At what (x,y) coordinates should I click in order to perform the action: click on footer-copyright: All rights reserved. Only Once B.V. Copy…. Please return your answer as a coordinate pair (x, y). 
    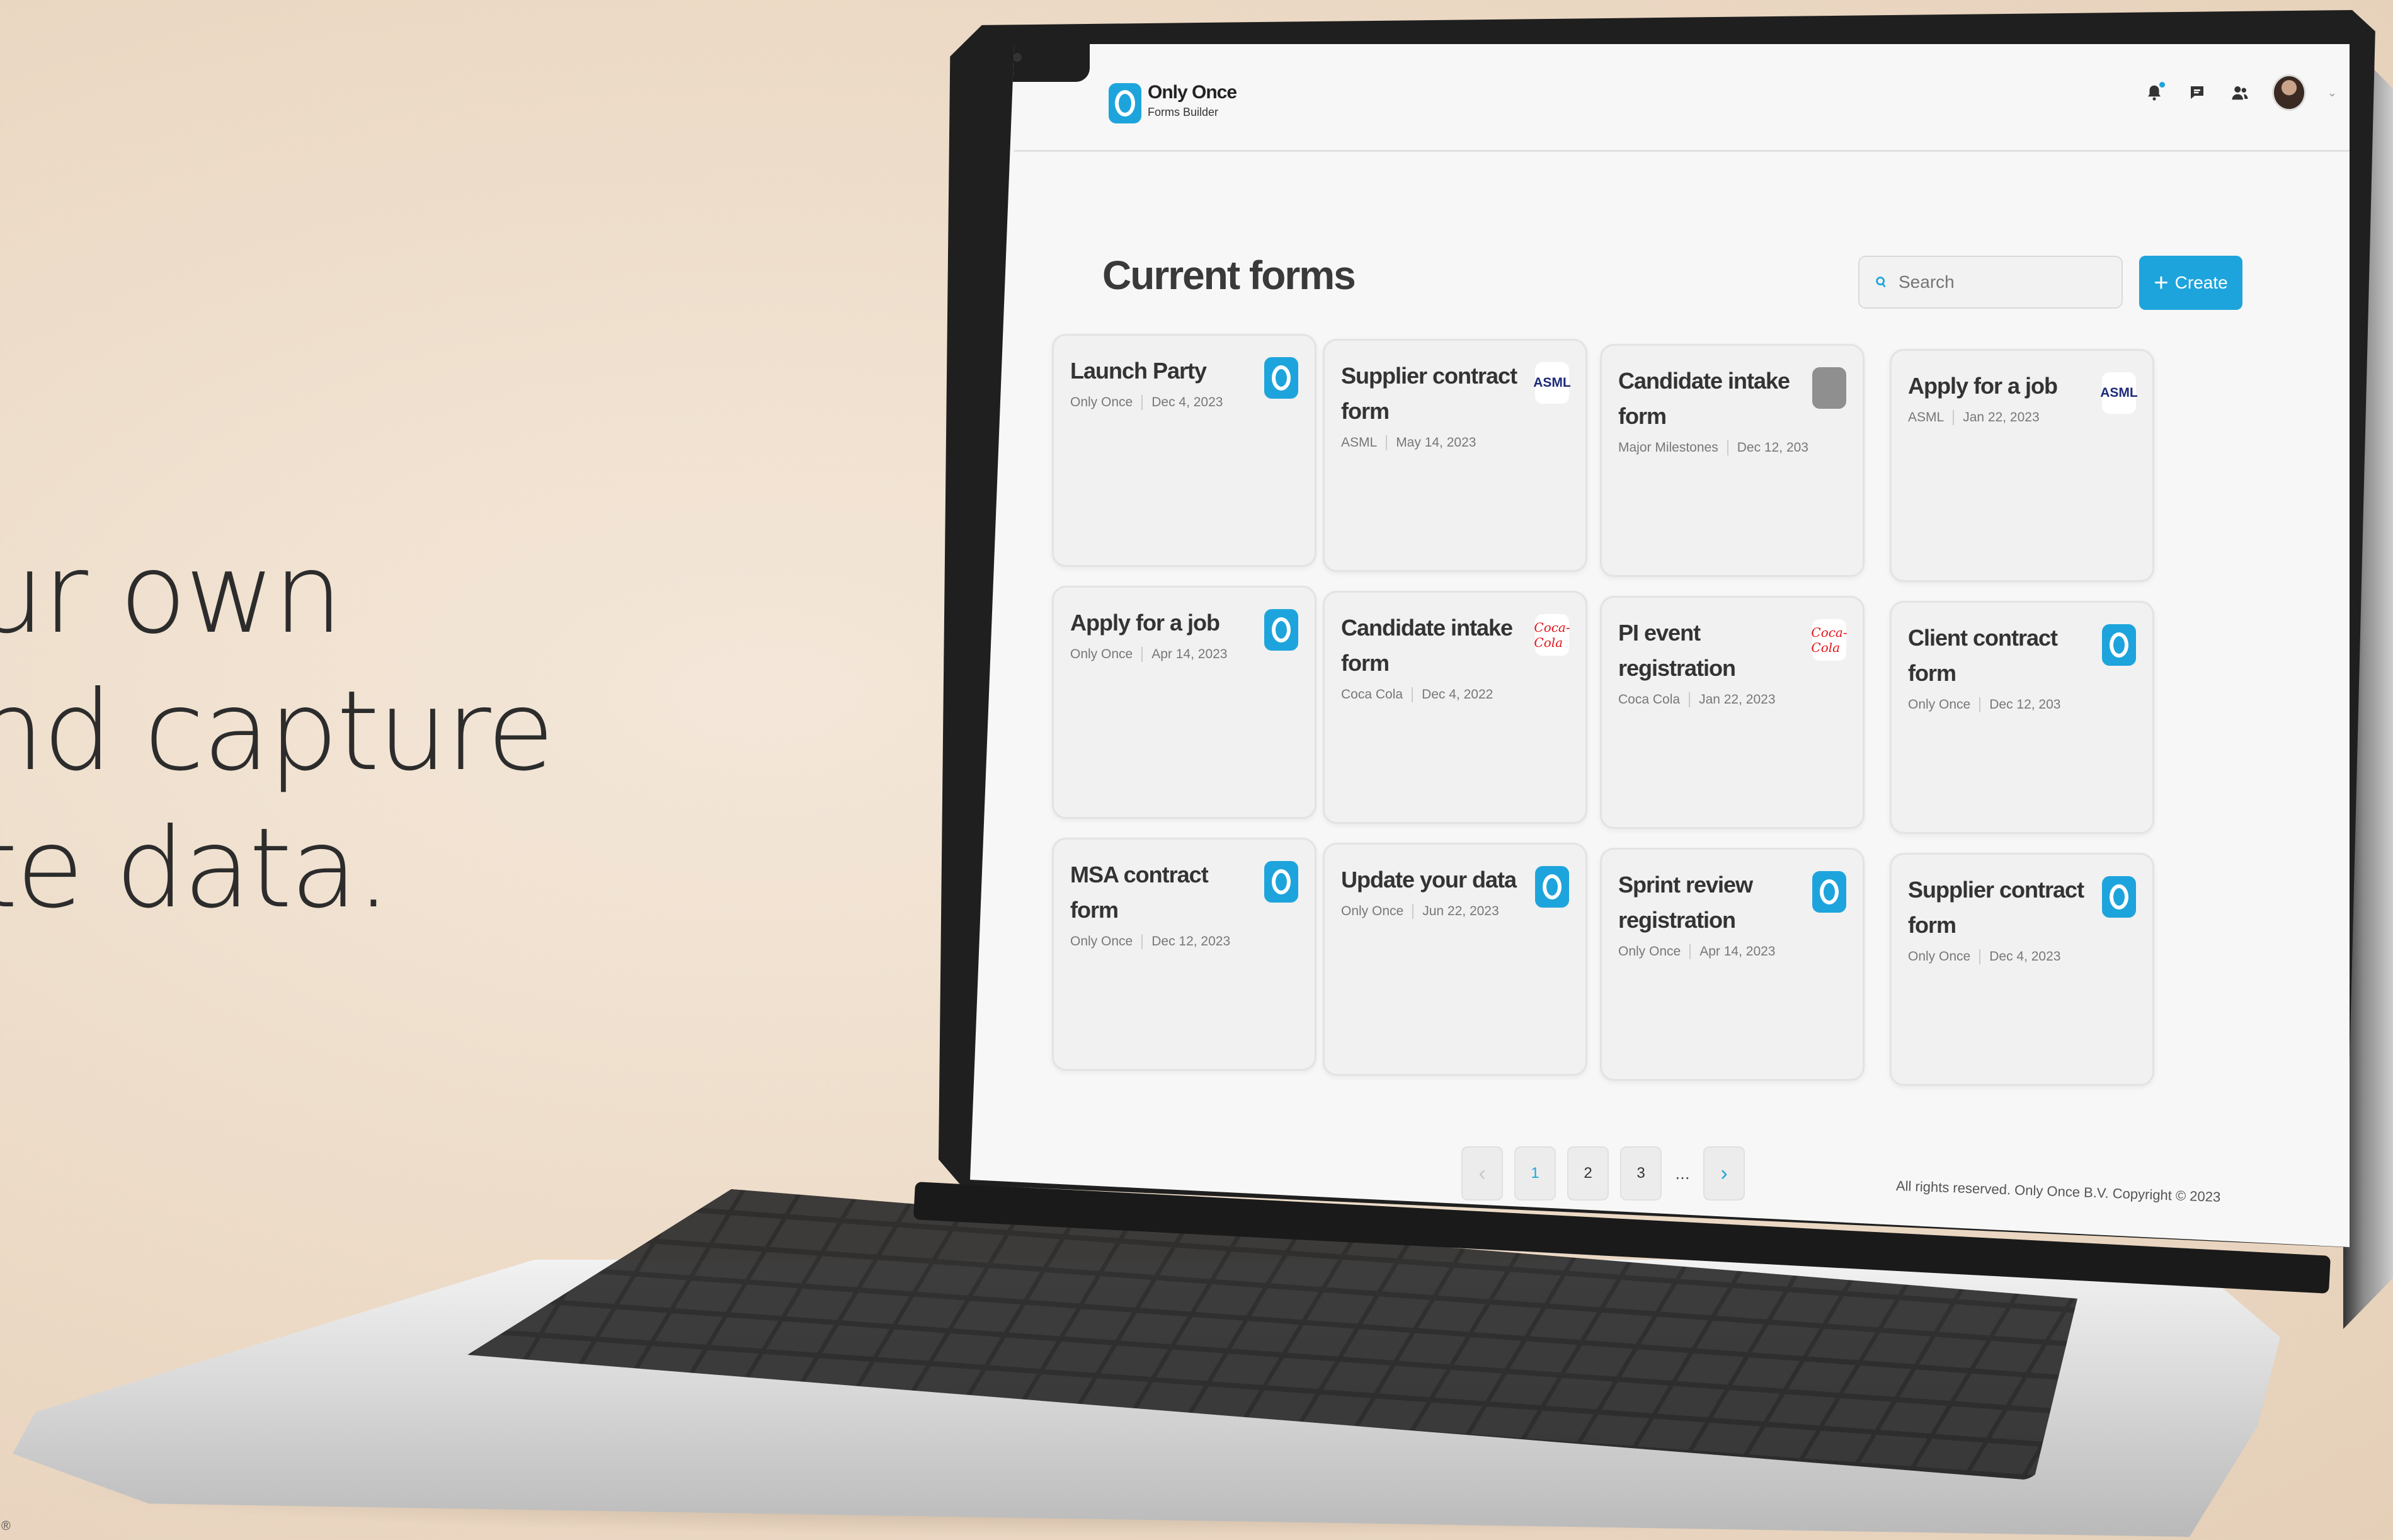
    Looking at the image, I should click on (2058, 1191).